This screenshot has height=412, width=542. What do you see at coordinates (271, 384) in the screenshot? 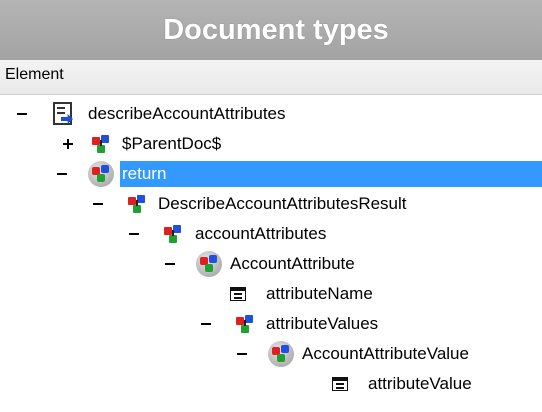
I see `tree-row-attributevalue: attributeValue` at bounding box center [271, 384].